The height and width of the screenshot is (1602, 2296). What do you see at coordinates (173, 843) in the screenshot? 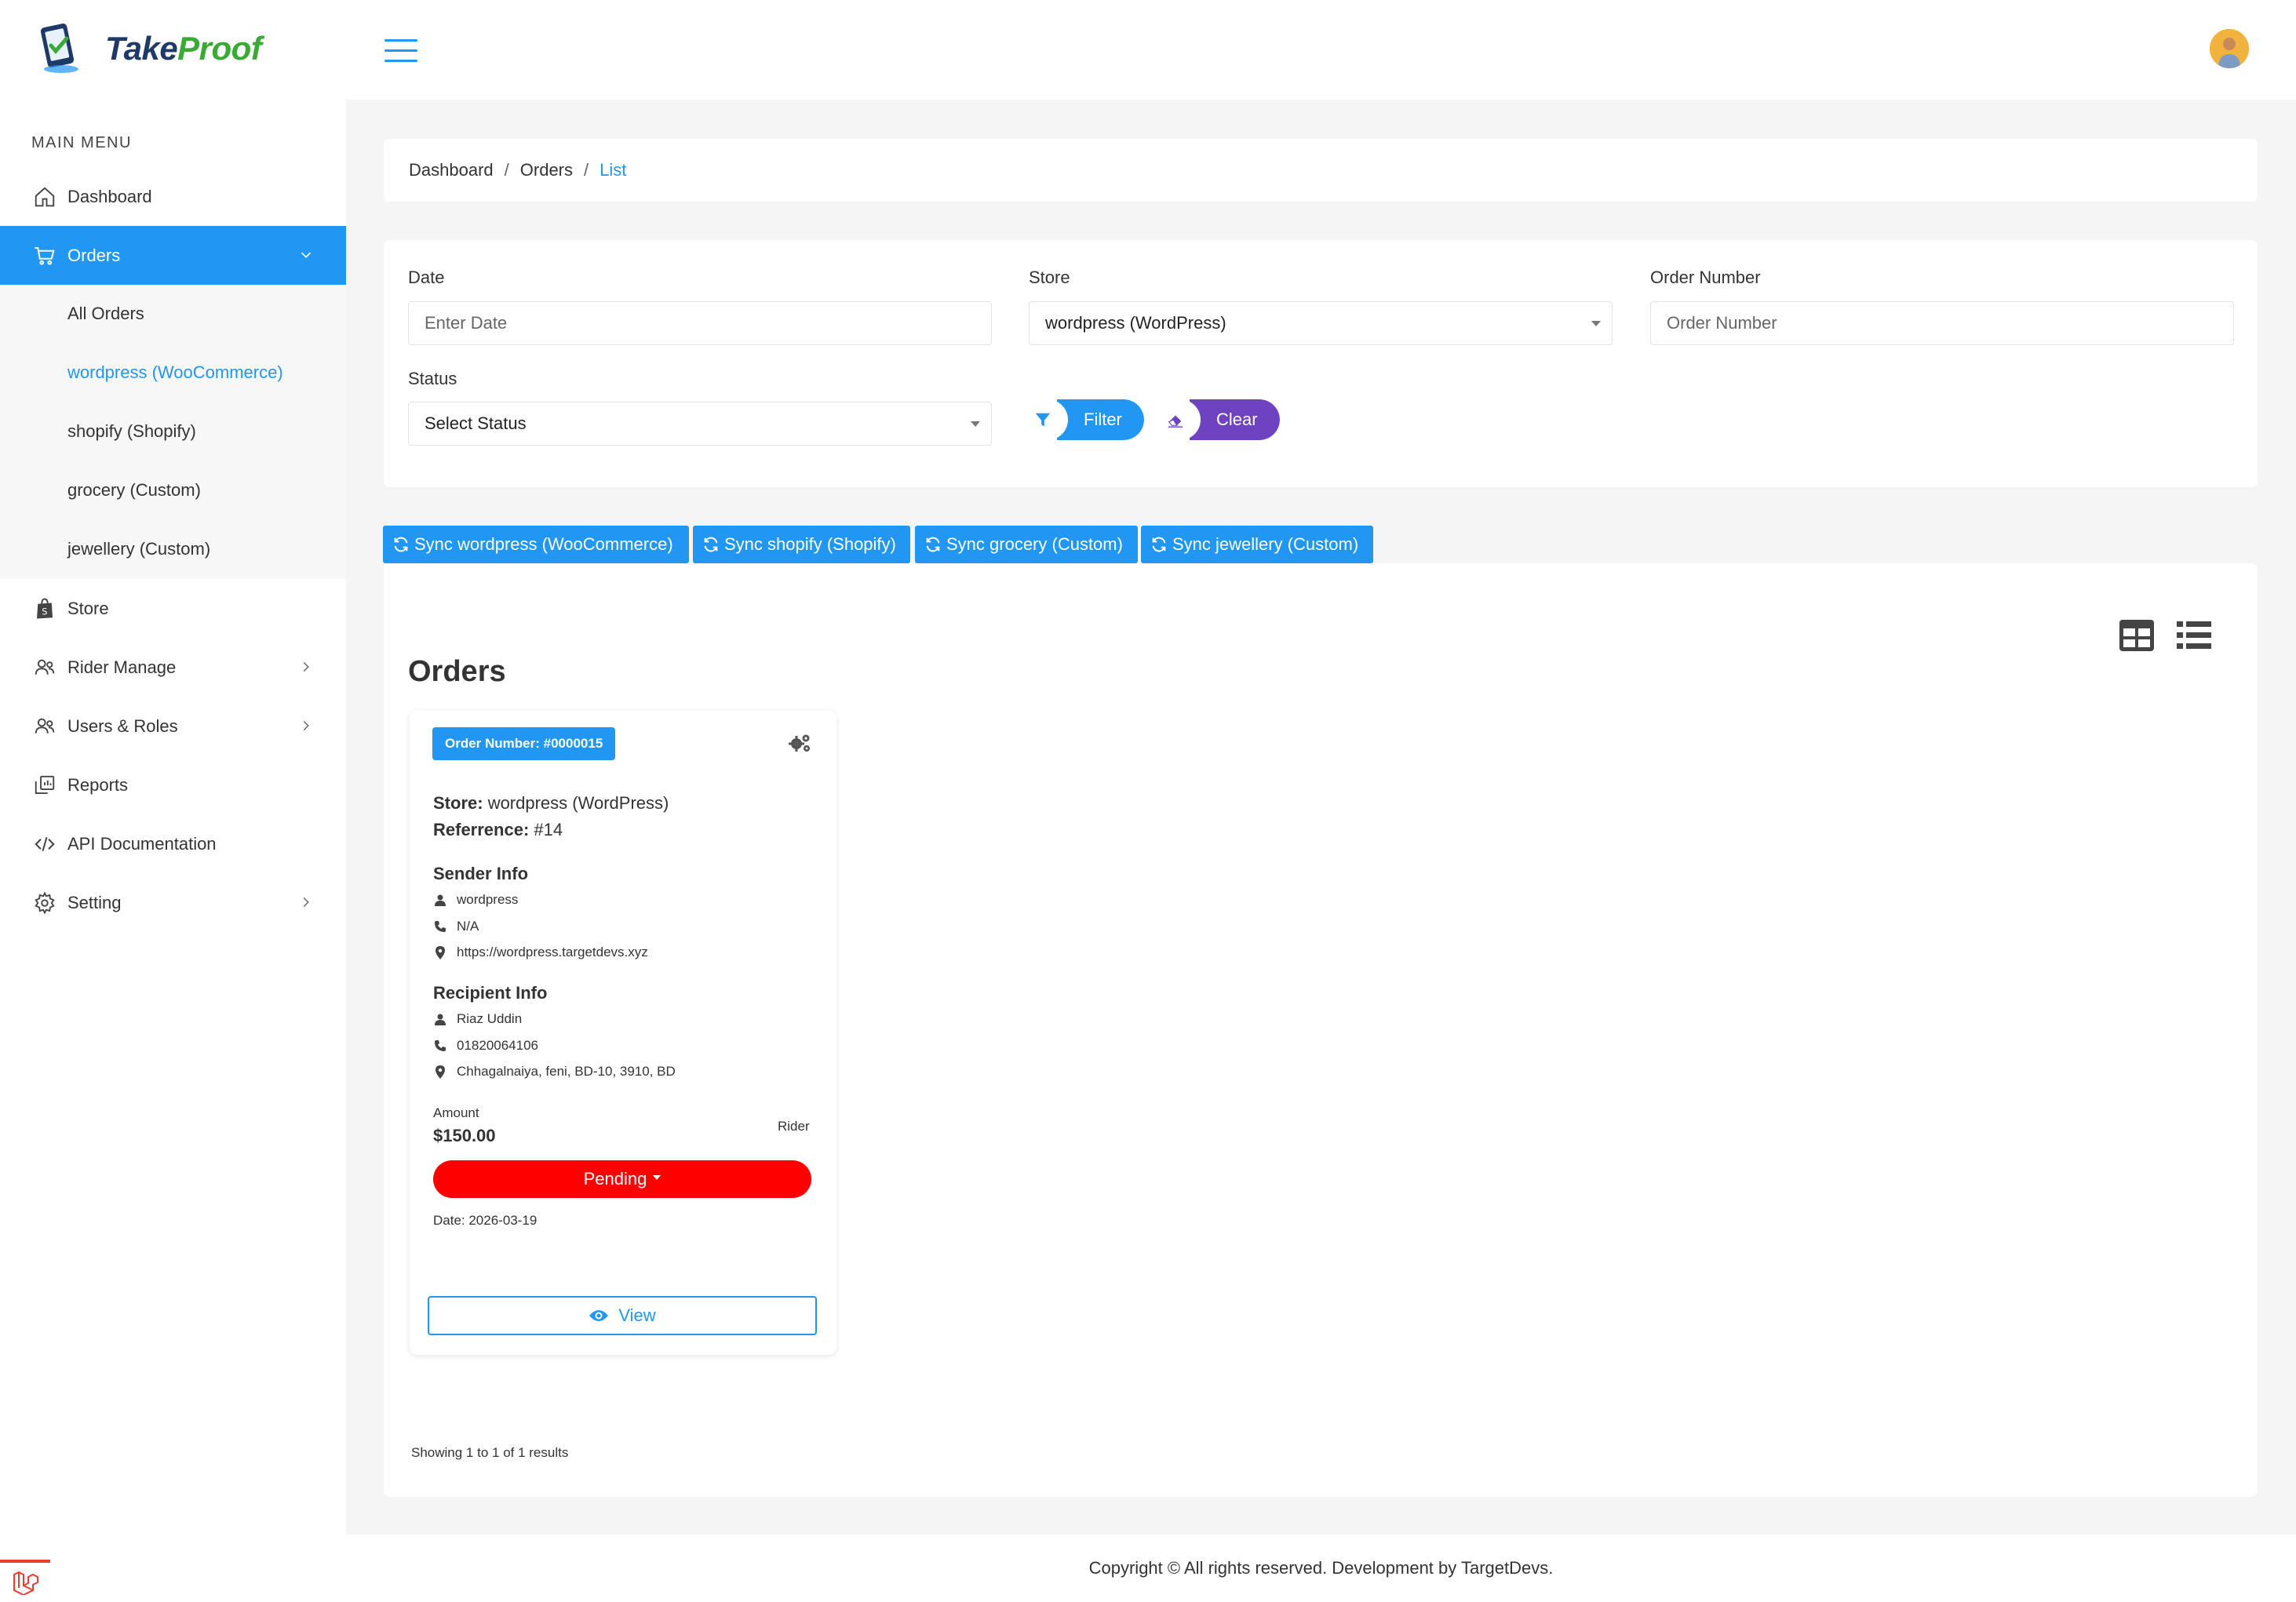
I see `sidebar-item-api-documentation: API Documentation` at bounding box center [173, 843].